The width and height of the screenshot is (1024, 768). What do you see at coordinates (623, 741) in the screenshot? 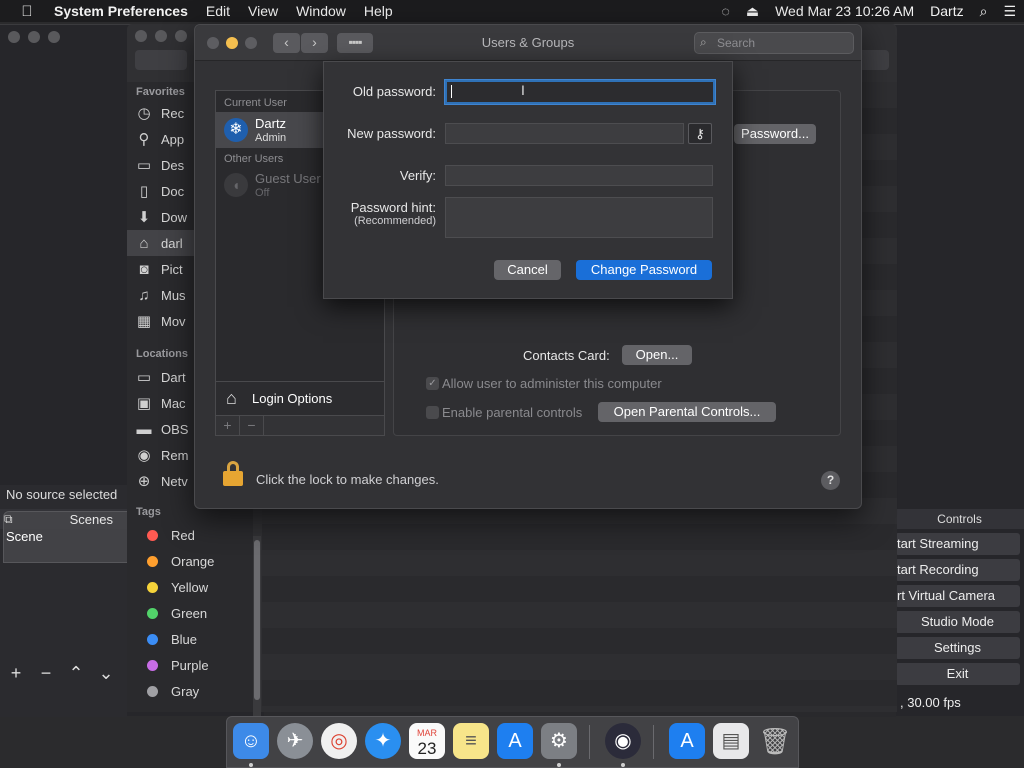
I see `obs-icon: ◉` at bounding box center [623, 741].